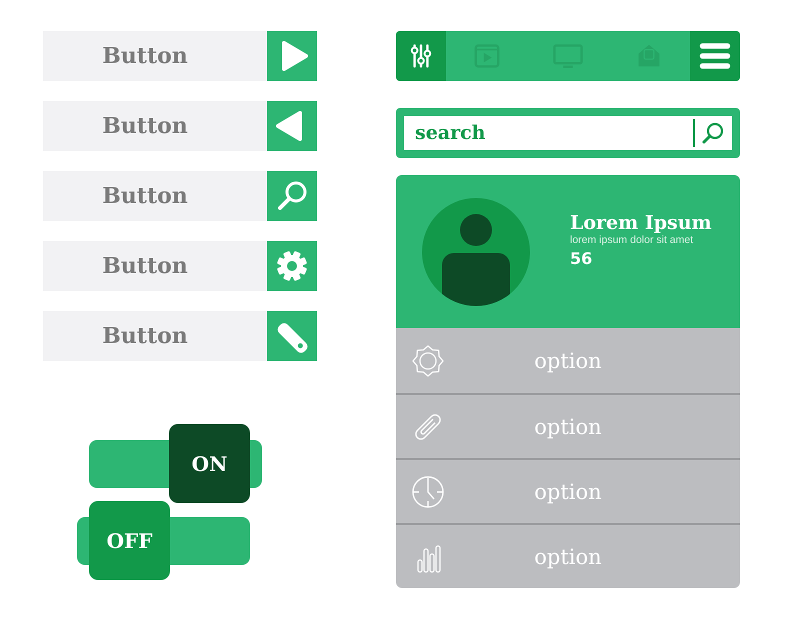  I want to click on play-icon, so click(292, 56).